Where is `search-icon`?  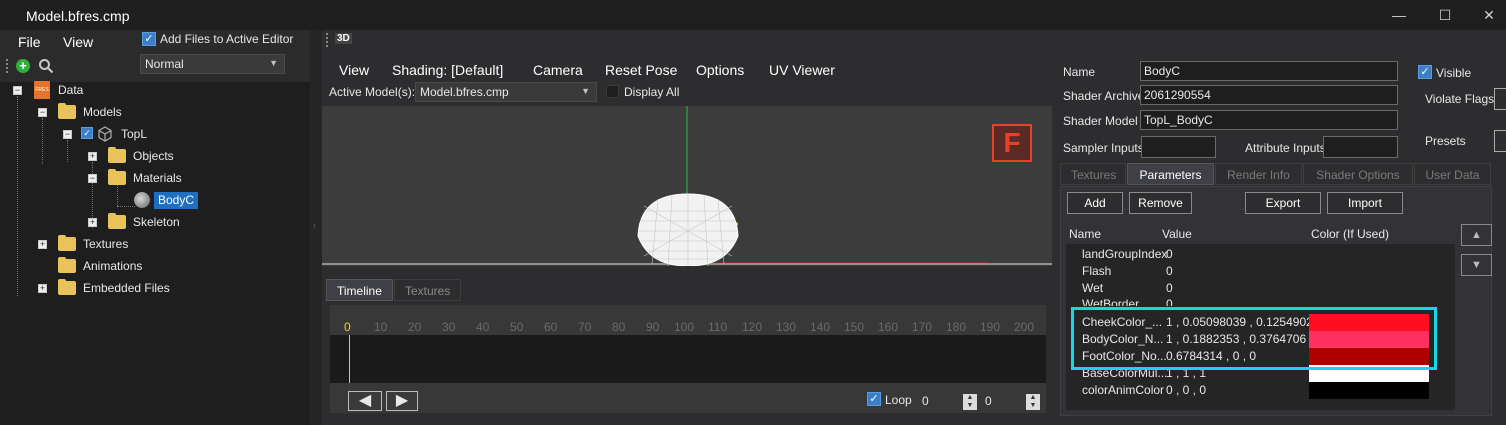
search-icon is located at coordinates (46, 66).